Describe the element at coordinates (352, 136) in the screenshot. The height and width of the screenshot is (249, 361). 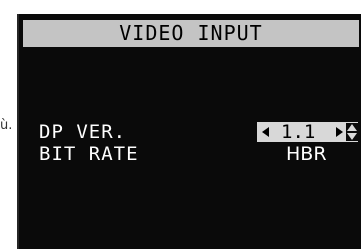
I see `down-arrow-icon` at that location.